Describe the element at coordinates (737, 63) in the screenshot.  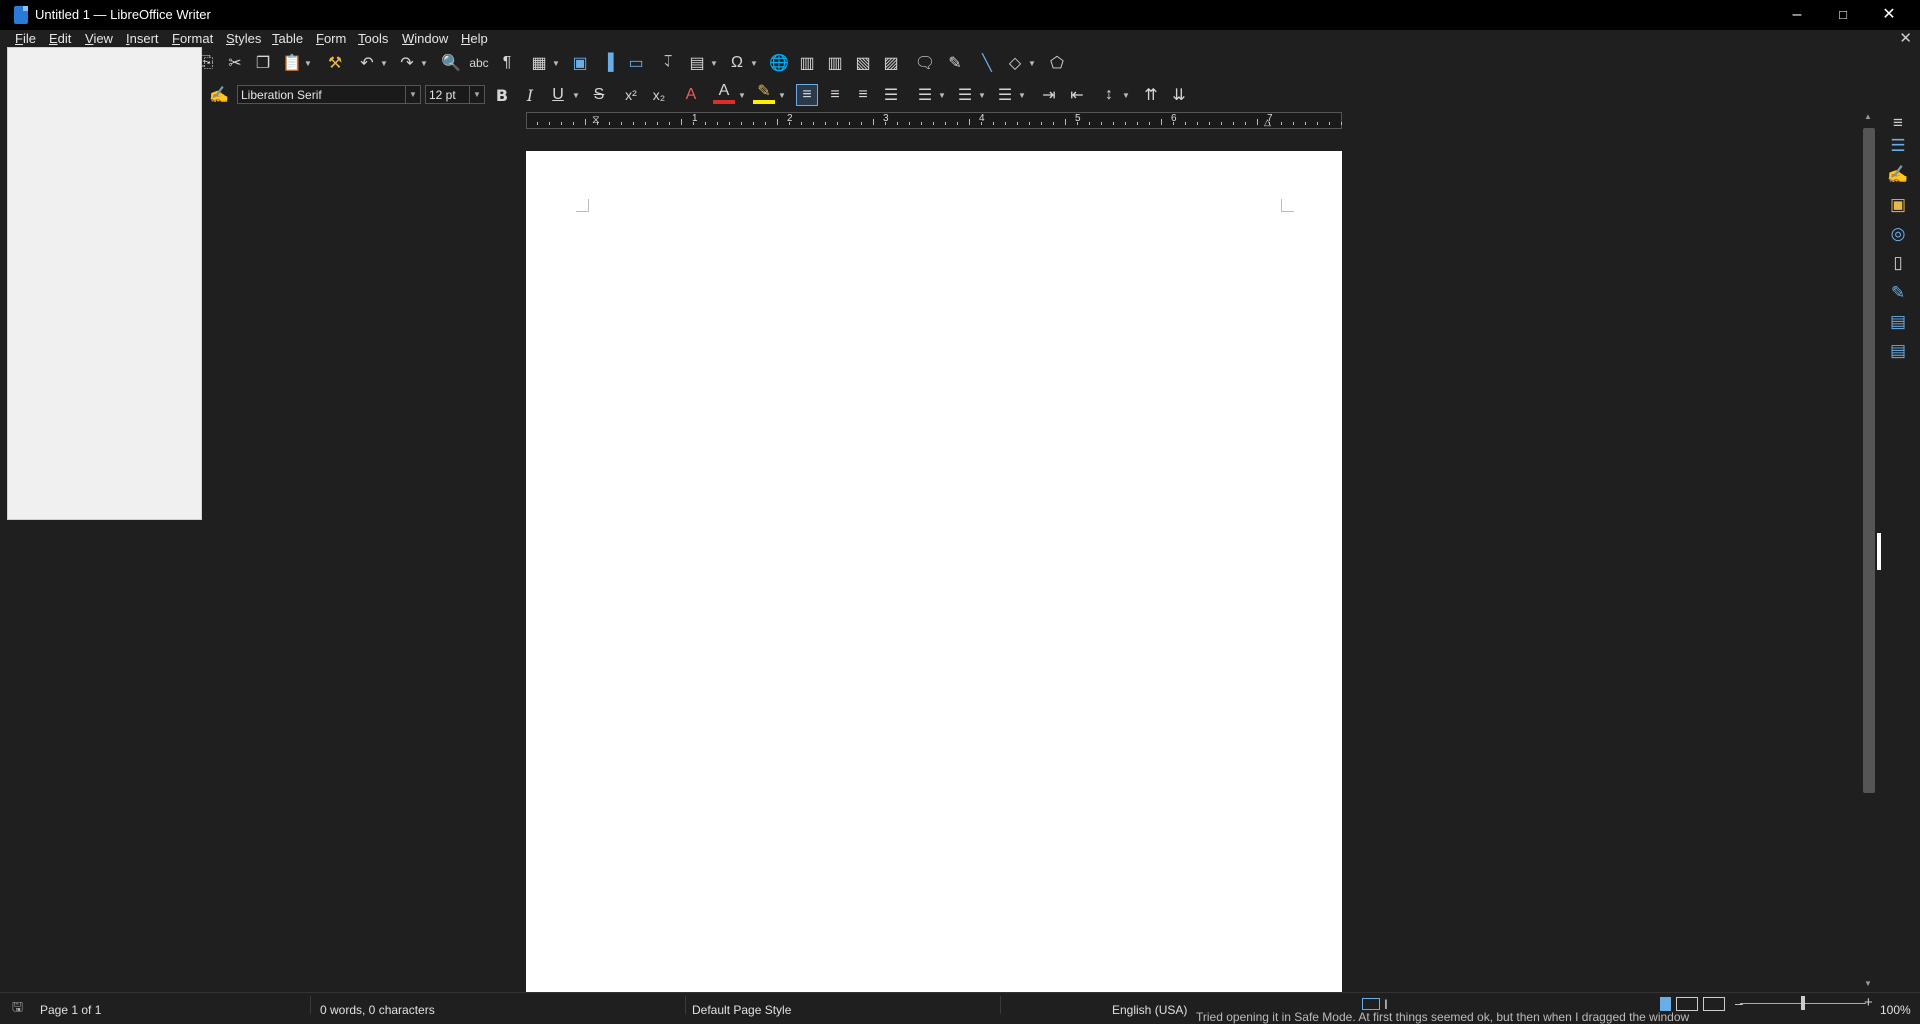
I see `special-character-icon: Ω` at that location.